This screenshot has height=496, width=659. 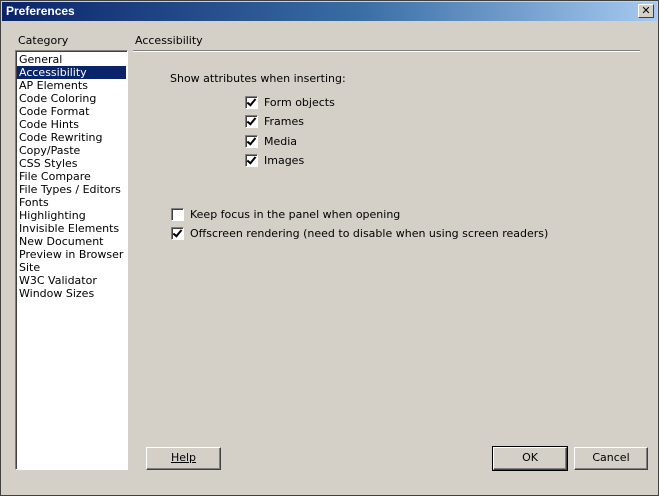 I want to click on window-title: Preferences, so click(x=40, y=11).